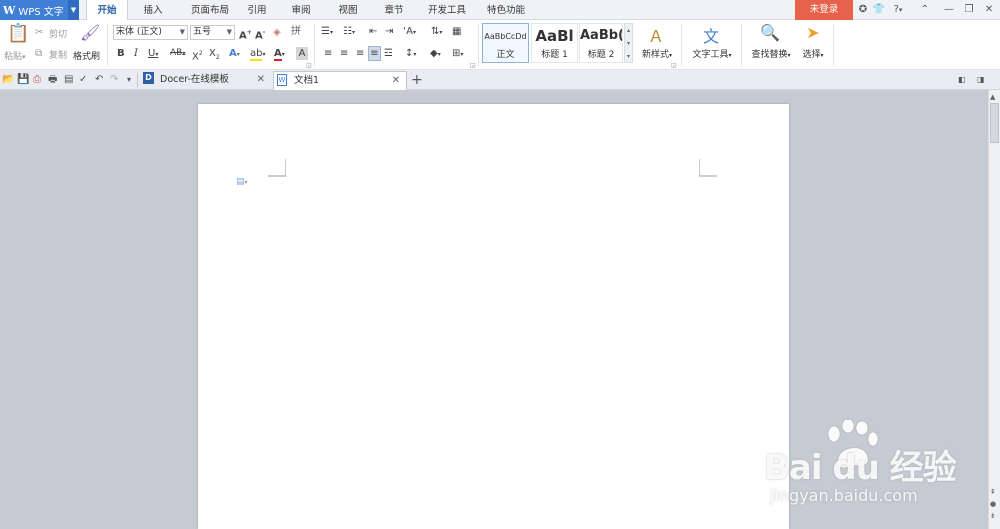 This screenshot has height=529, width=1000. What do you see at coordinates (435, 54) in the screenshot?
I see `shading-icon: ◆▾` at bounding box center [435, 54].